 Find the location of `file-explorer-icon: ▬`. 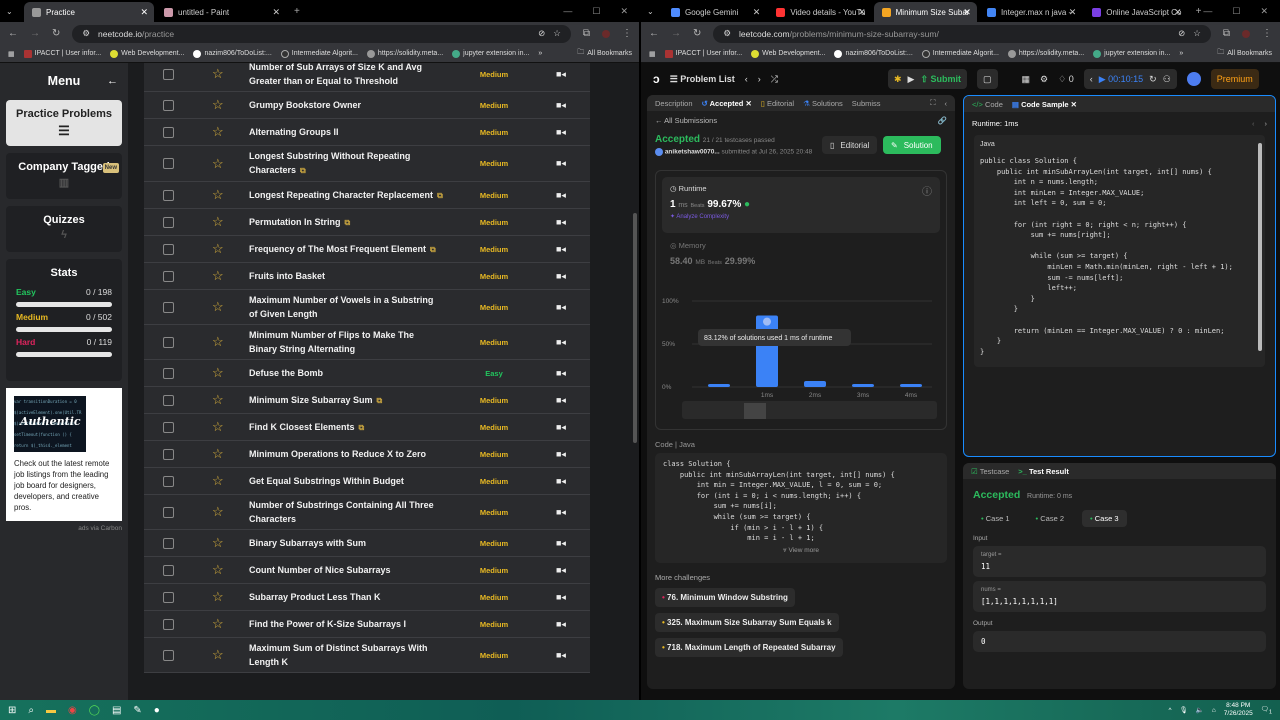

file-explorer-icon: ▬ is located at coordinates (51, 710).